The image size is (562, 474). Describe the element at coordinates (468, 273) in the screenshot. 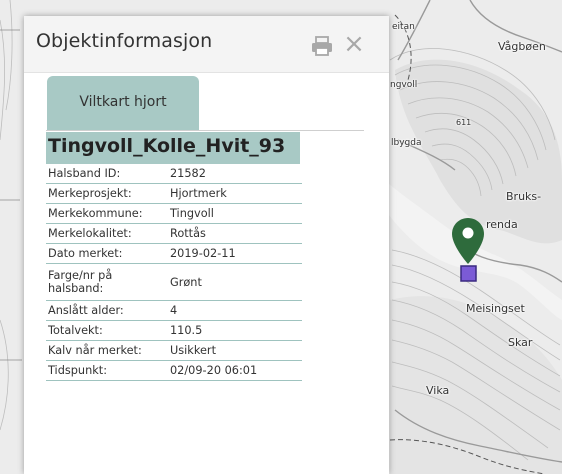

I see `location-point-marker` at that location.